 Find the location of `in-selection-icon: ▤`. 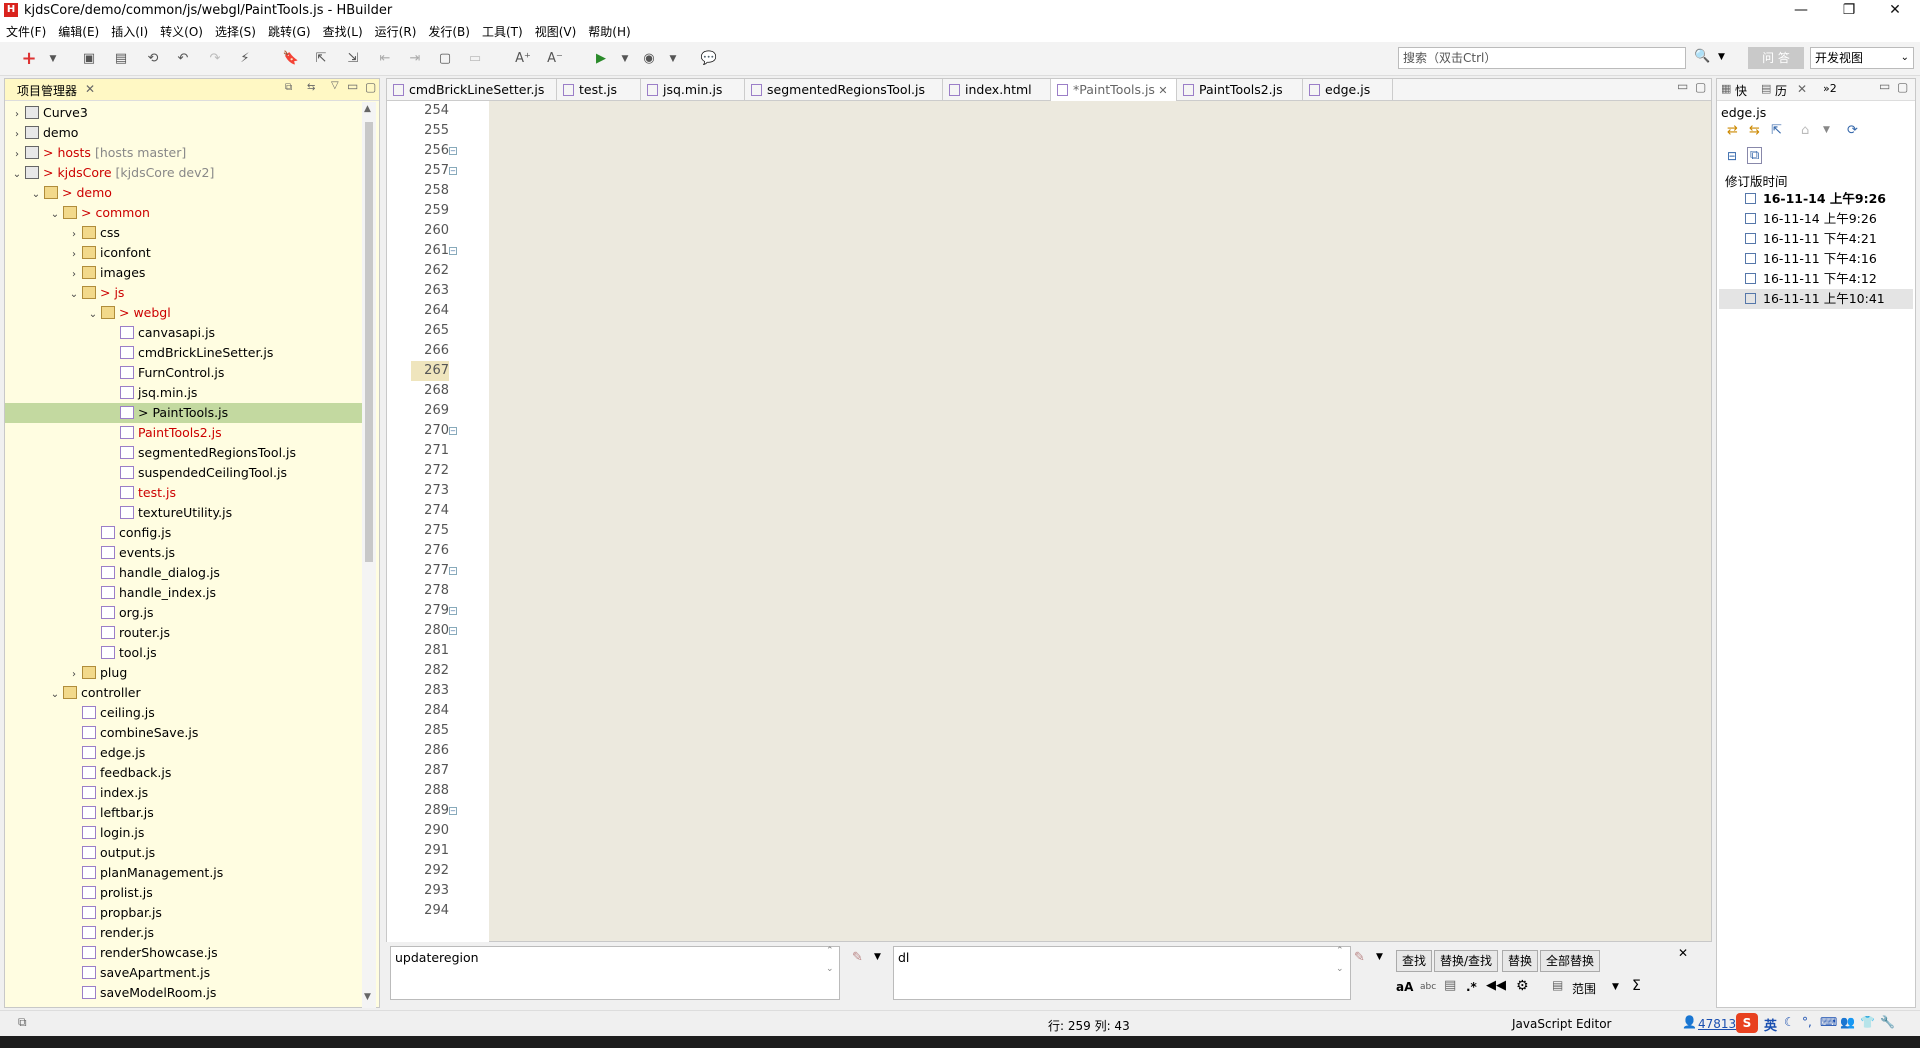

in-selection-icon: ▤ is located at coordinates (1450, 985).